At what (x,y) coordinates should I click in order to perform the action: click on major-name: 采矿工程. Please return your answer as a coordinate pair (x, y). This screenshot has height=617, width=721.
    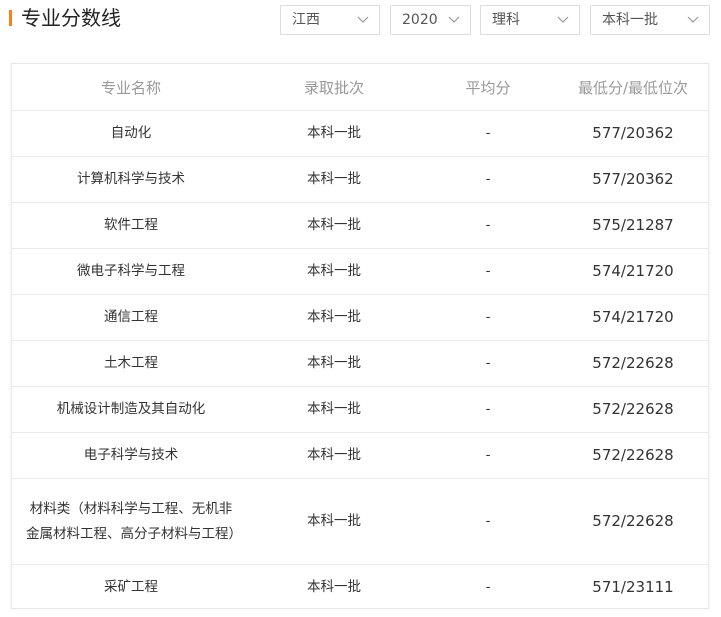
    Looking at the image, I should click on (131, 587).